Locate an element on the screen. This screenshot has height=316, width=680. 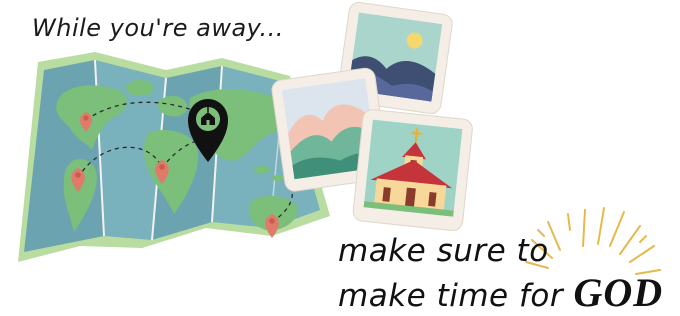
tagline-line-2: make time for GOD is located at coordinates (500, 293).